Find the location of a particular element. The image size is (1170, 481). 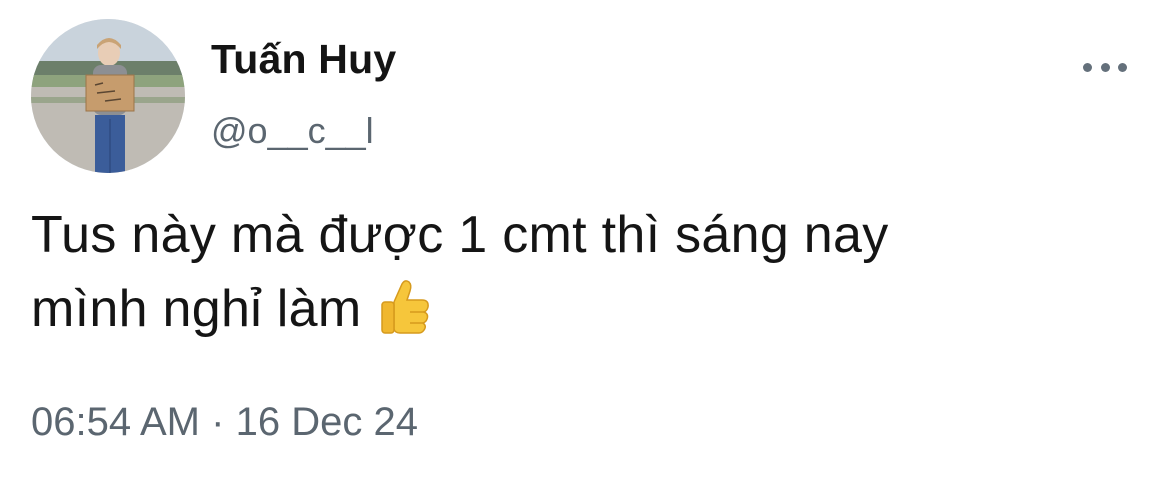

avatar-photo is located at coordinates (108, 96).